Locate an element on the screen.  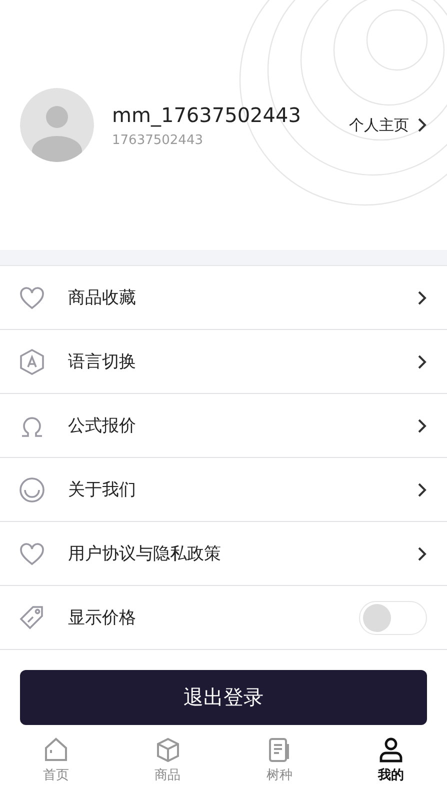
menu-item: 公式报价 is located at coordinates (223, 426).